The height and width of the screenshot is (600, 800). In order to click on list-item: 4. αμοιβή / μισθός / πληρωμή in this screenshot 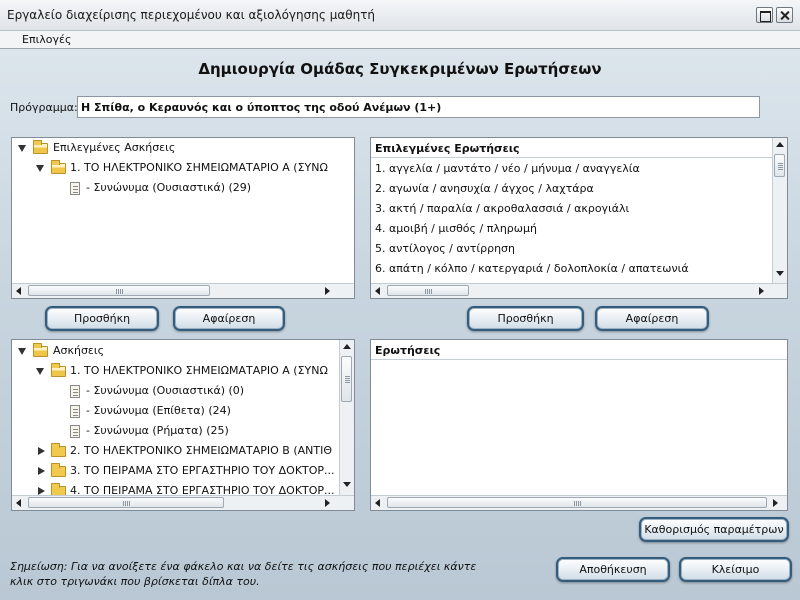, I will do `click(456, 229)`.